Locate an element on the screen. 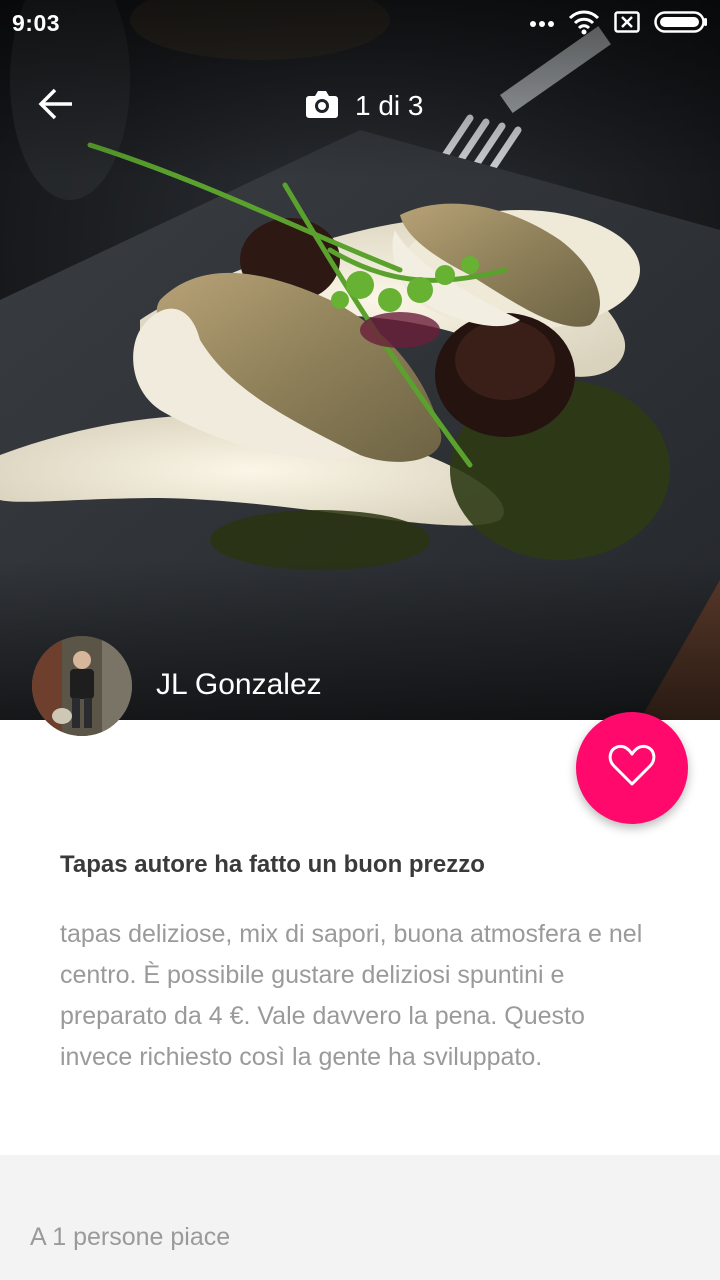 Image resolution: width=720 pixels, height=1280 pixels. status-time: 9:03 is located at coordinates (36, 23).